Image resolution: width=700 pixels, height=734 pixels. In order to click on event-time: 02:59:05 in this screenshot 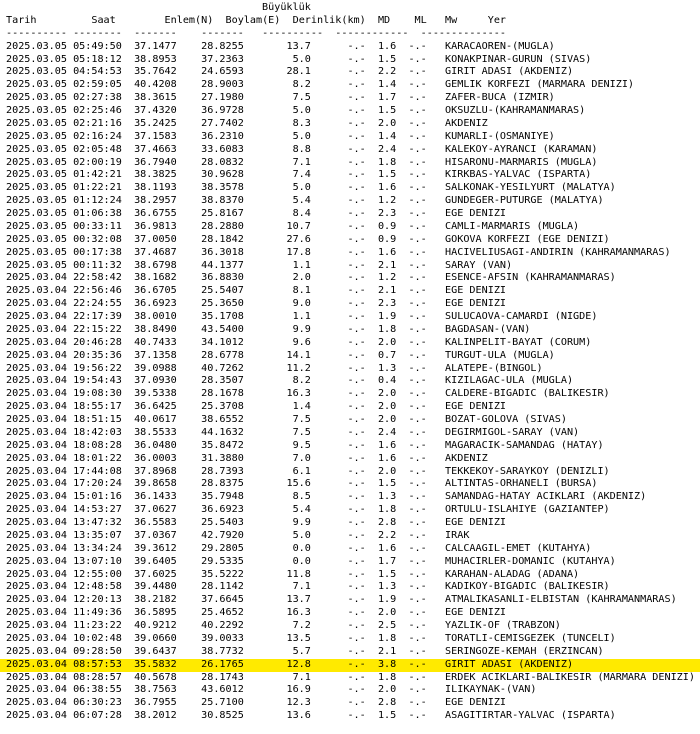, I will do `click(97, 85)`.